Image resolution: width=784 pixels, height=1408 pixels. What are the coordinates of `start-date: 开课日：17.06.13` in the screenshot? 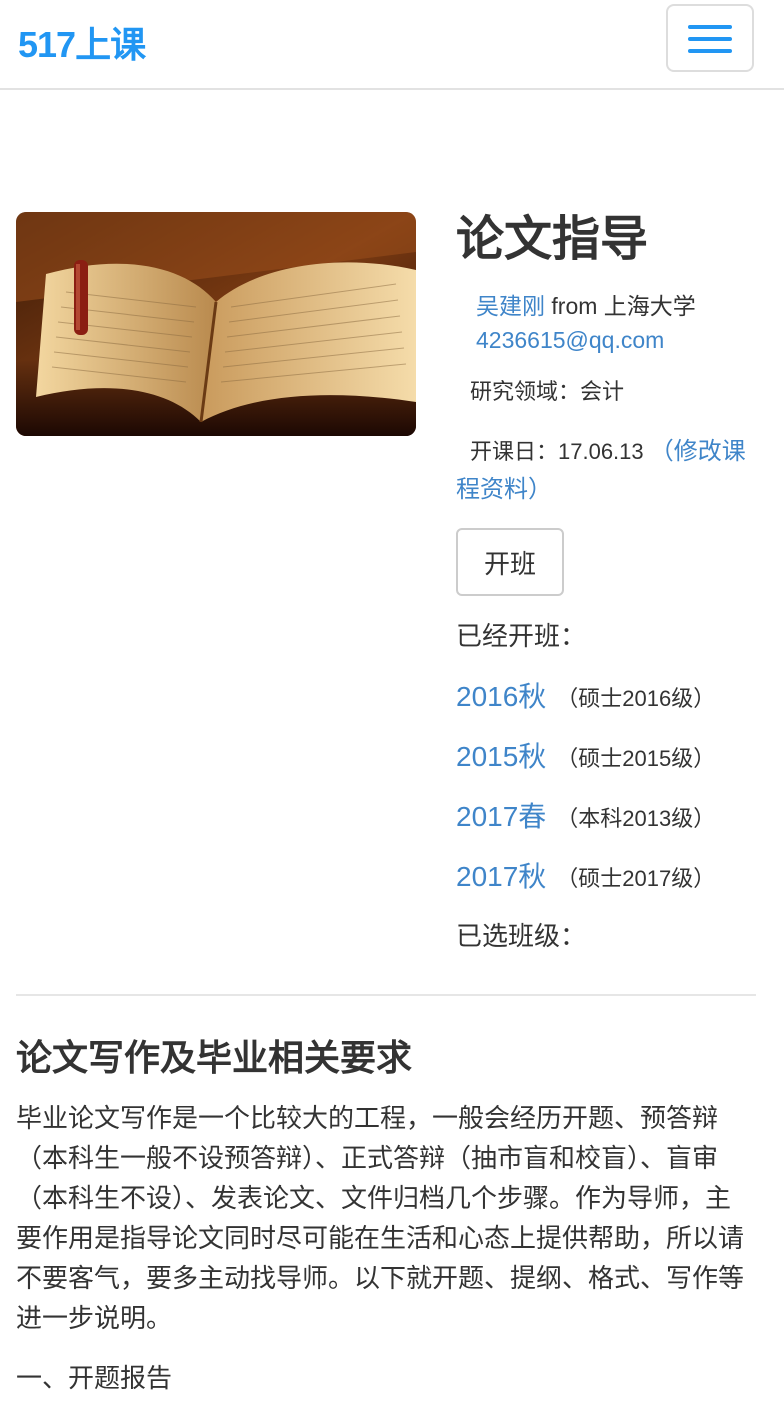 It's located at (557, 451).